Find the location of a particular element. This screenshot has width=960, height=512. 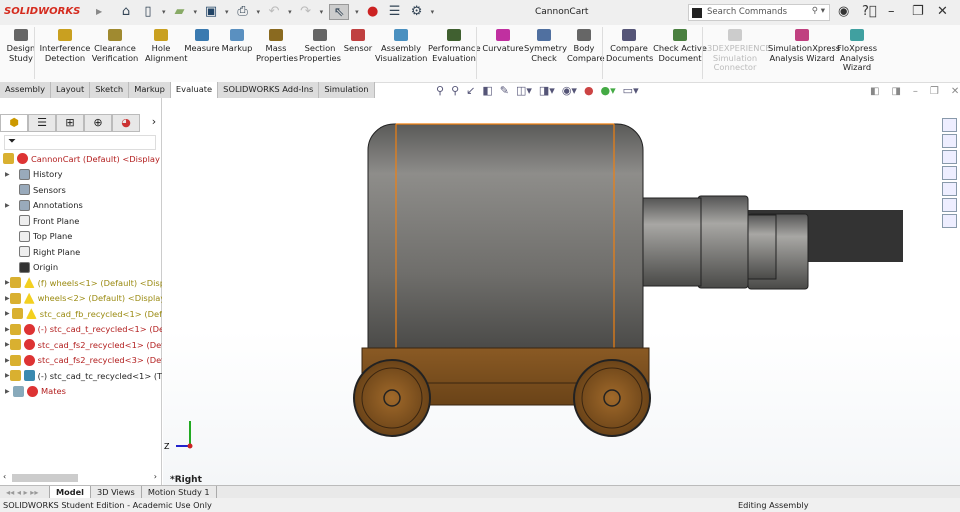

display-style-icon: ◨▾ is located at coordinates (547, 90).